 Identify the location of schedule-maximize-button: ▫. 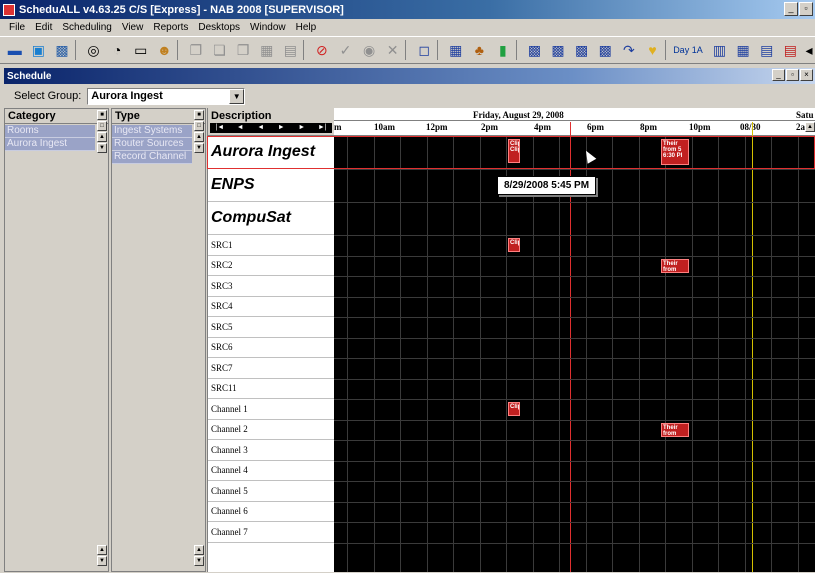
(792, 75).